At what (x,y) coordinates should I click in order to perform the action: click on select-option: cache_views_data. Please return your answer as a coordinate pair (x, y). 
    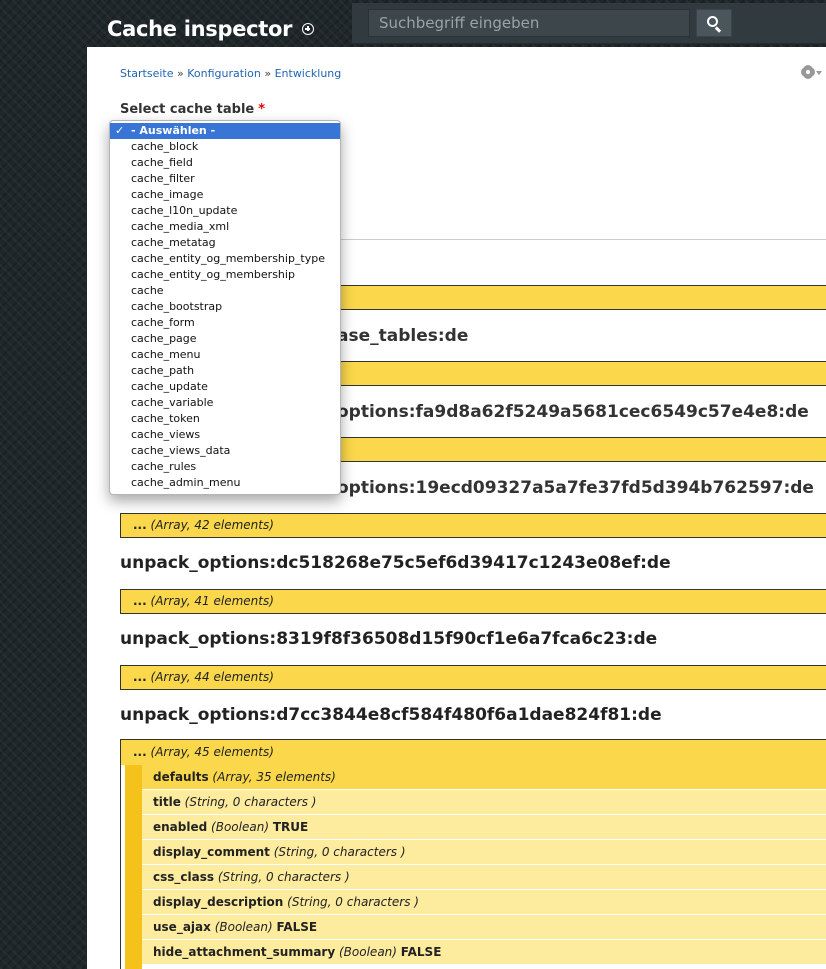
    Looking at the image, I should click on (225, 451).